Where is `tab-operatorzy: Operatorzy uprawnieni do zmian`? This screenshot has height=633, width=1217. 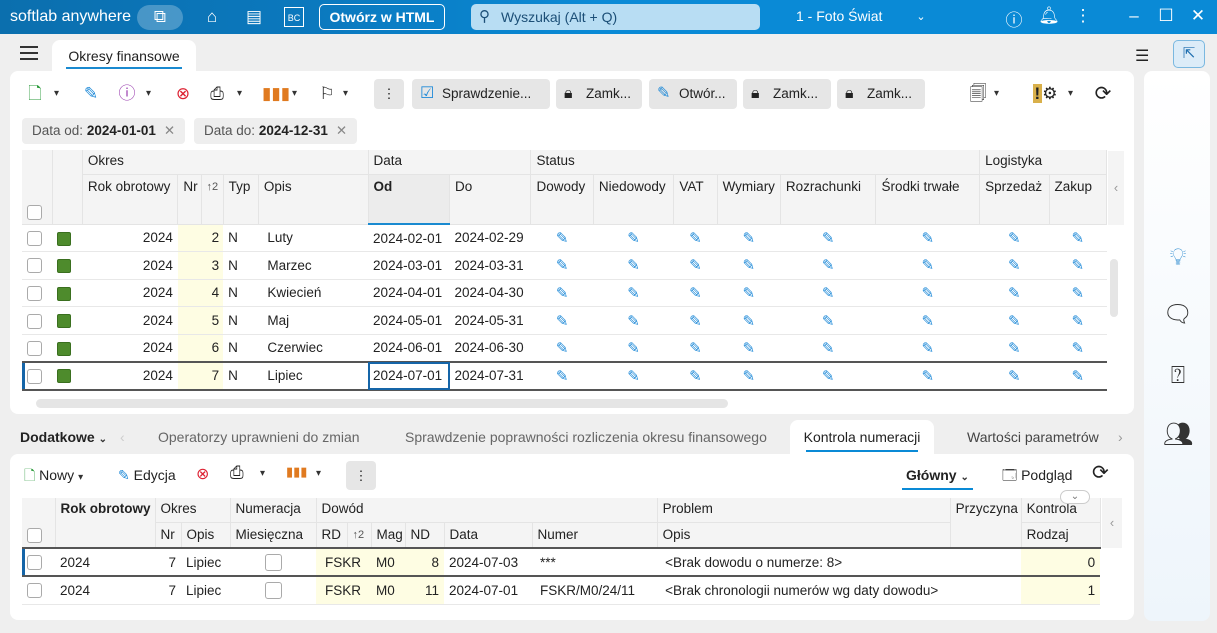 tab-operatorzy: Operatorzy uprawnieni do zmian is located at coordinates (259, 437).